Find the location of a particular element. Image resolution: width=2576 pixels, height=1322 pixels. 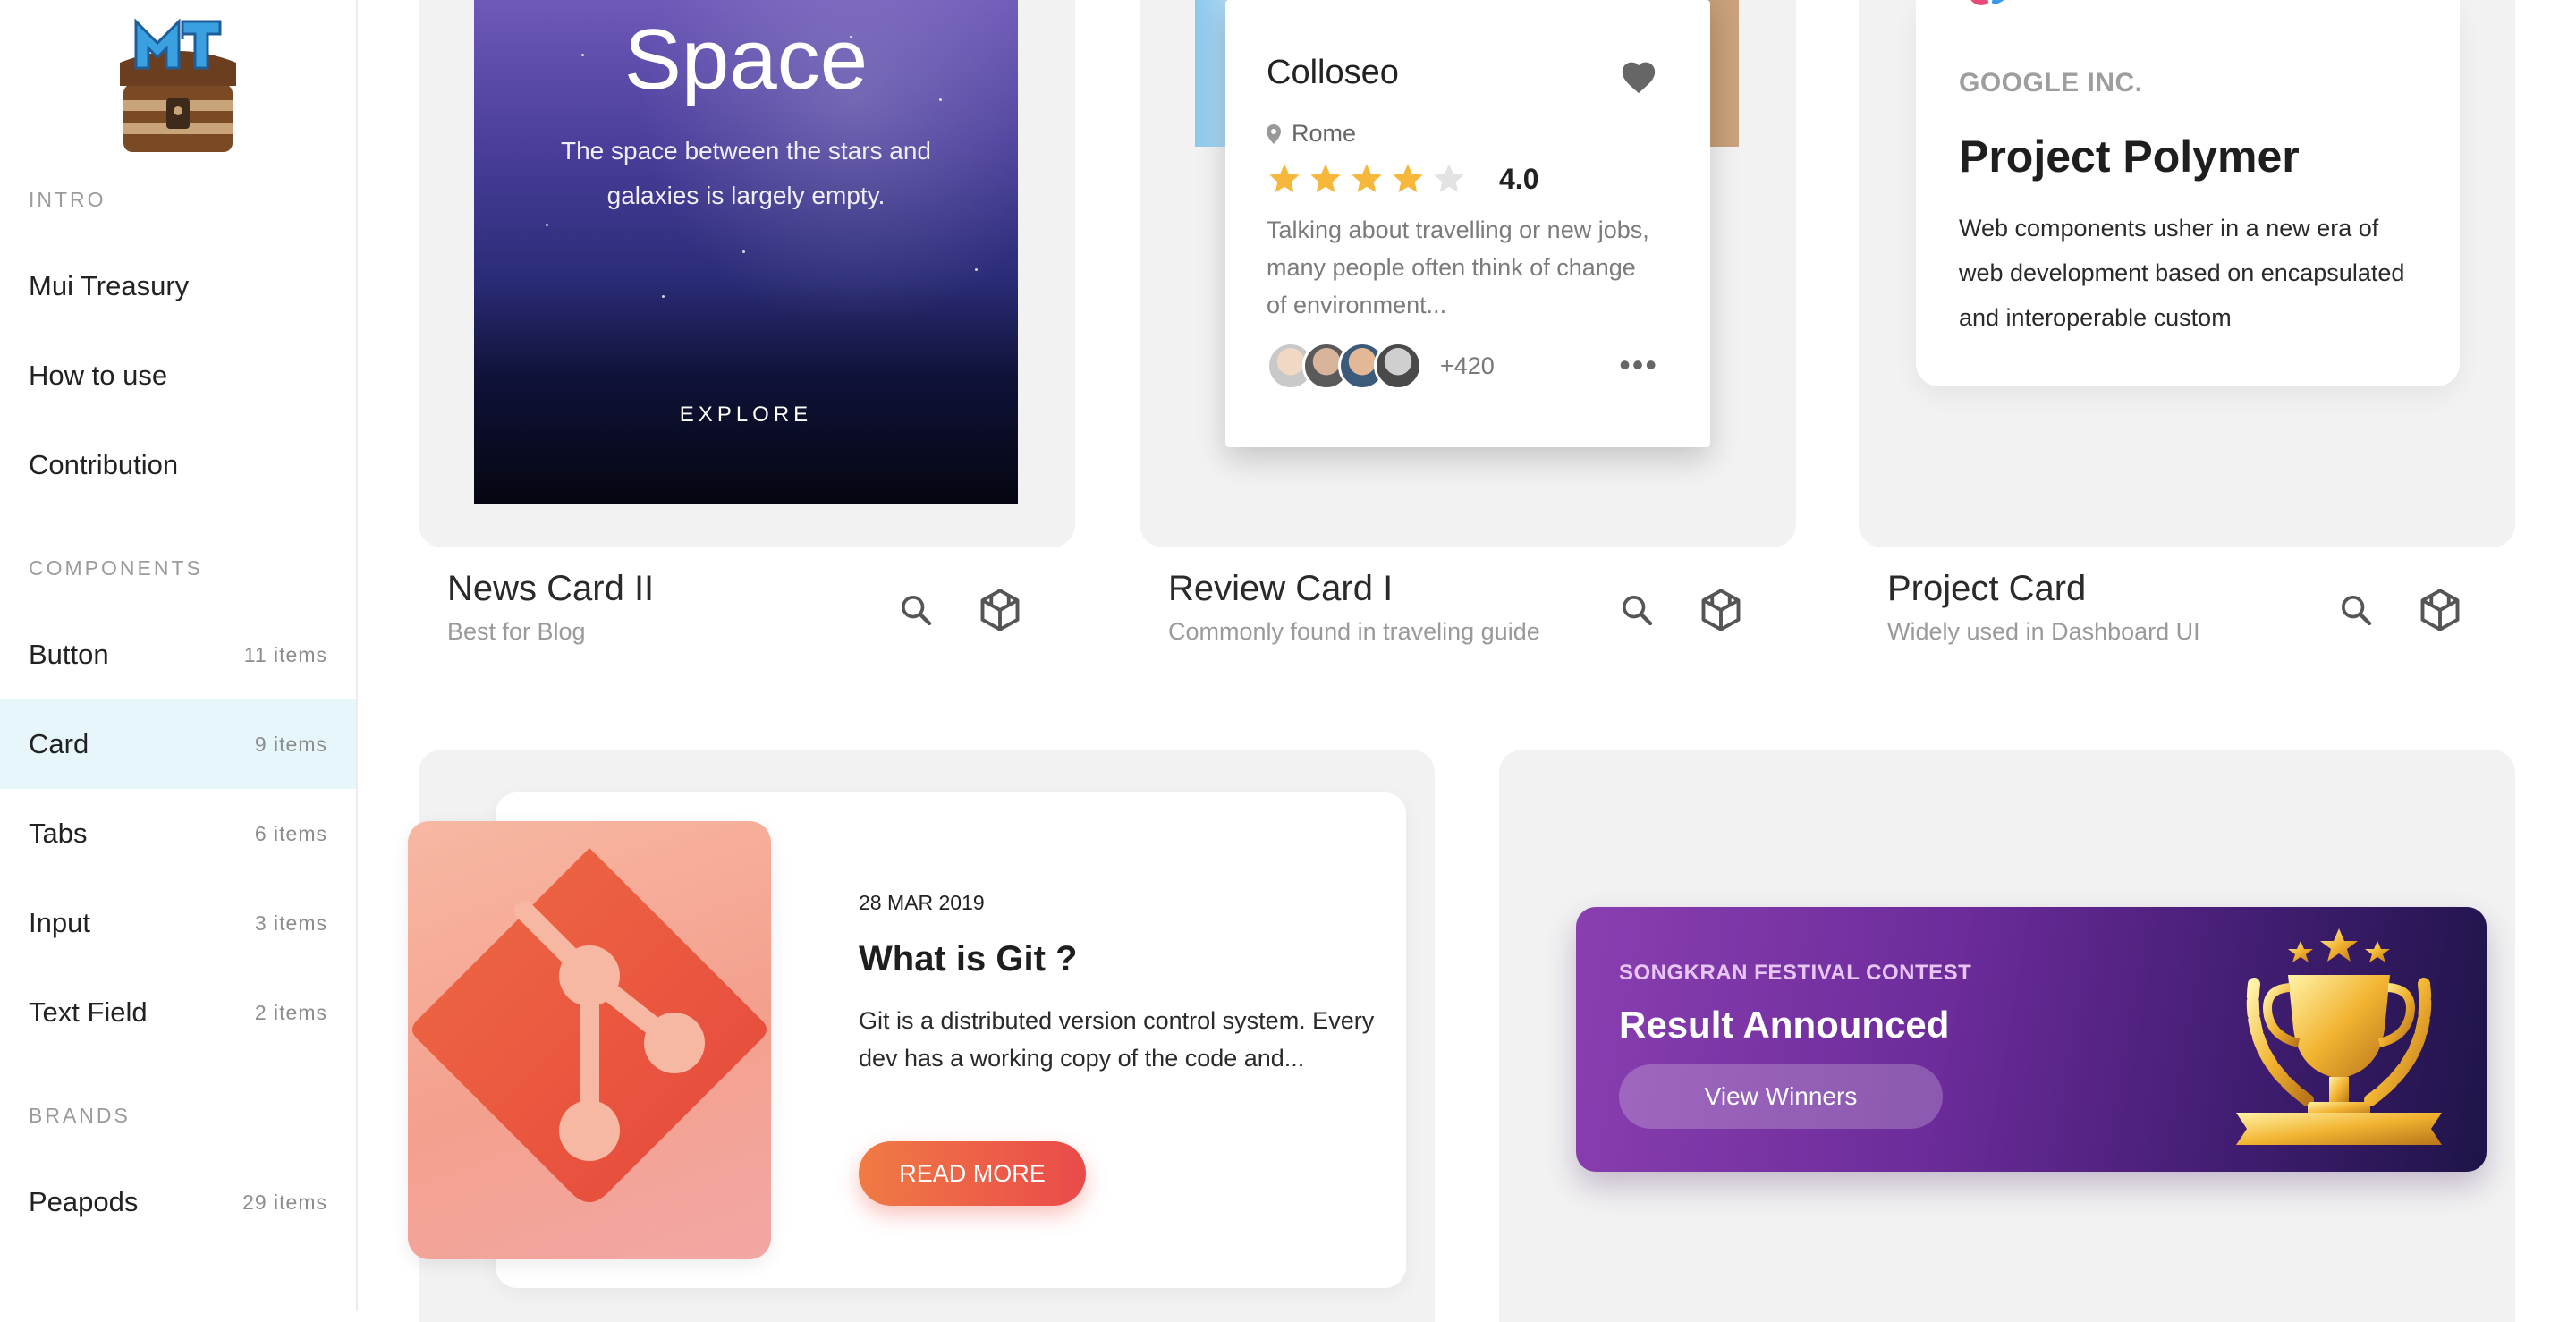

location-pin-icon is located at coordinates (1274, 133).